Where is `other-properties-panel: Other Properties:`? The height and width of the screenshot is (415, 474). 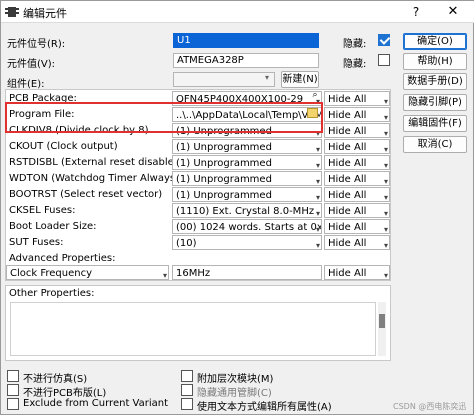
other-properties-panel: Other Properties: is located at coordinates (198, 323).